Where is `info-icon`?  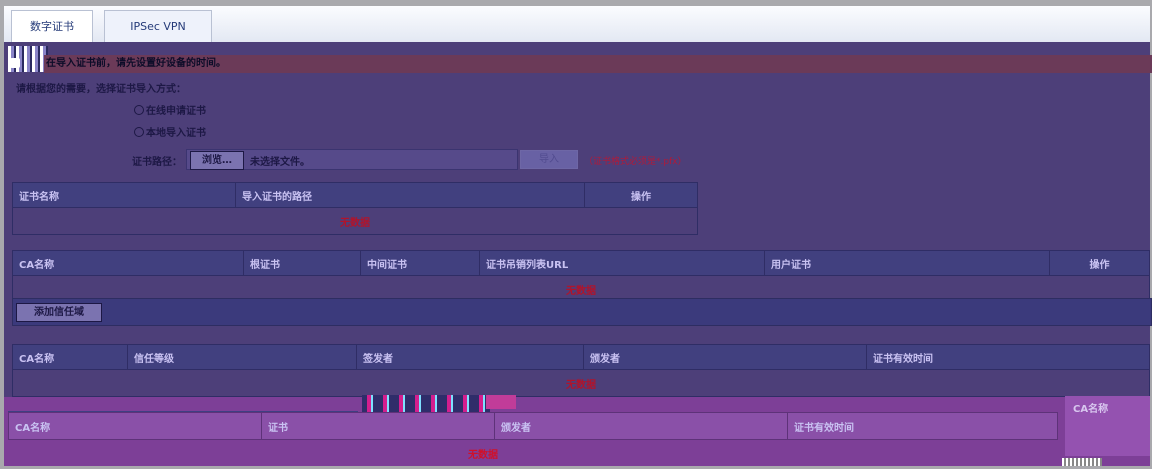
info-icon is located at coordinates (15, 63).